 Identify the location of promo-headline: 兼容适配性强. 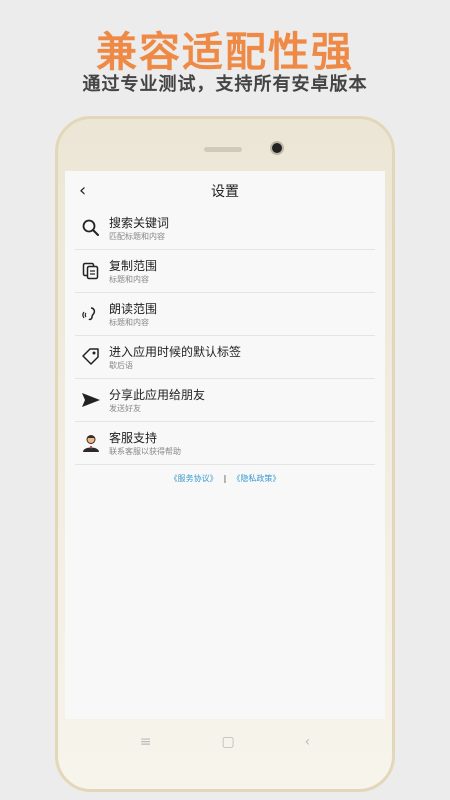
(225, 52).